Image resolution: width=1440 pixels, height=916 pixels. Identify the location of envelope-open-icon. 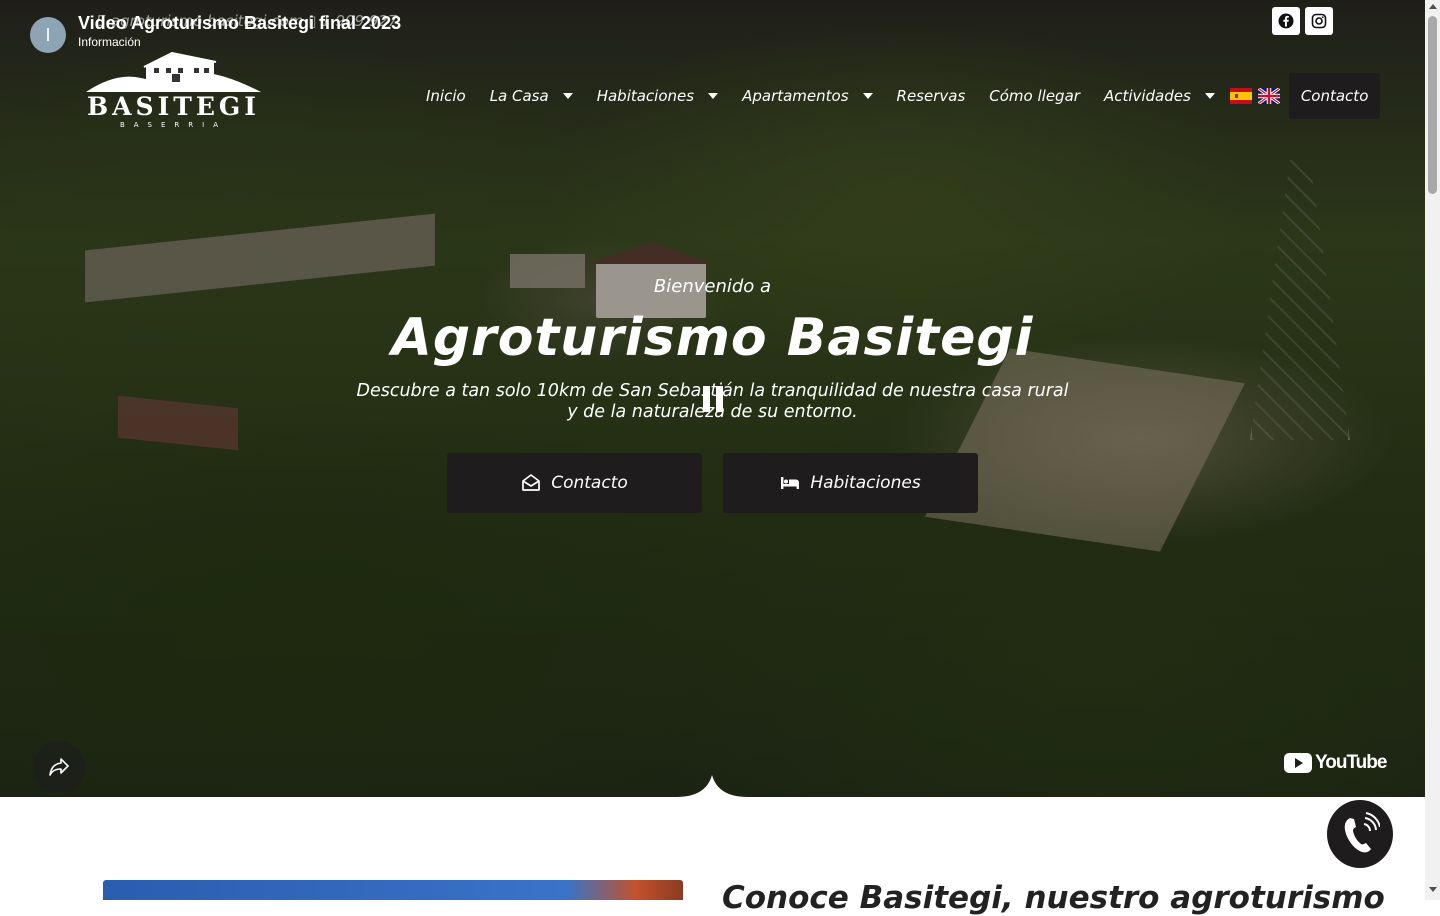
(531, 482).